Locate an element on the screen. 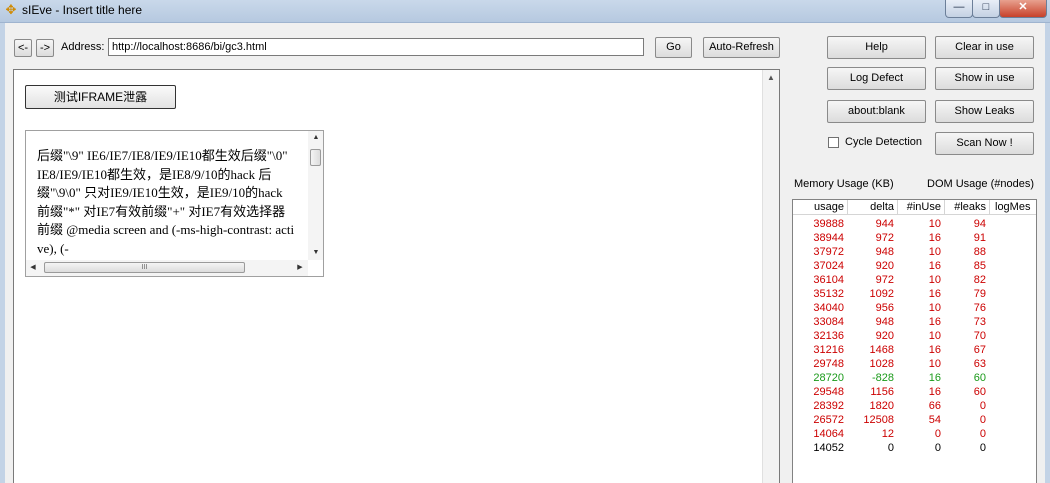 This screenshot has height=483, width=1050. cell-delta: 0 is located at coordinates (890, 448).